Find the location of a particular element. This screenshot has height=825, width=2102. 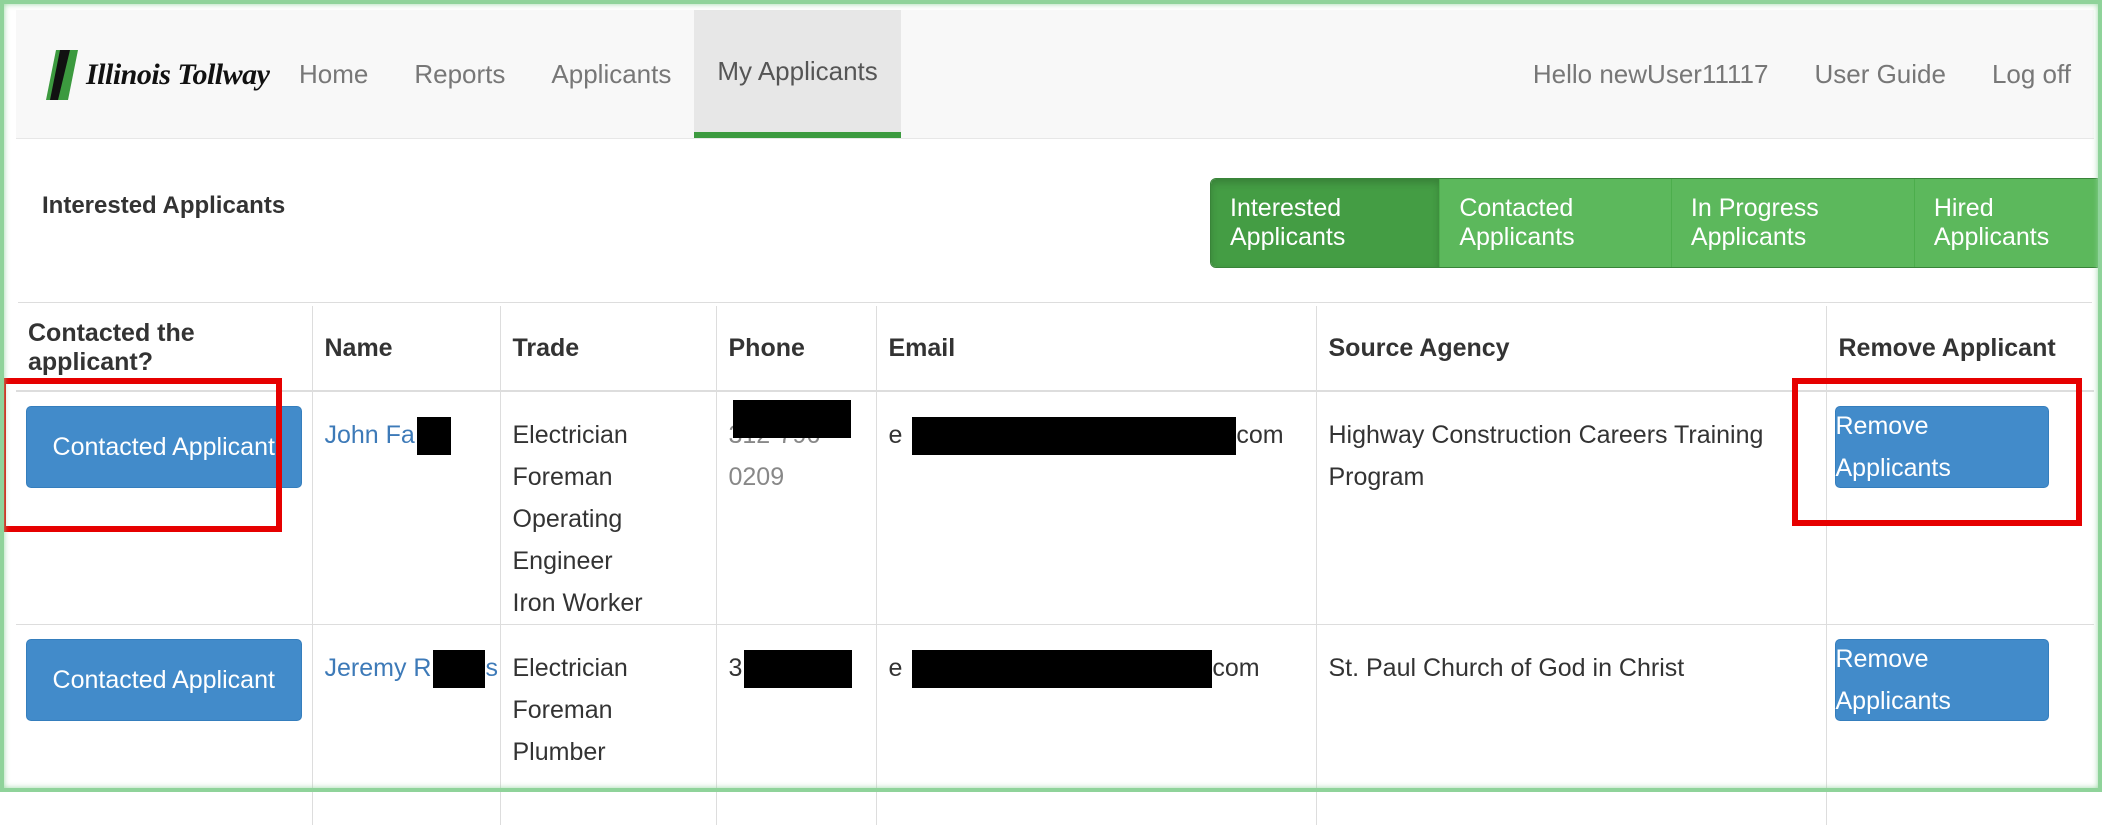

tollway-logo-icon is located at coordinates (62, 75).